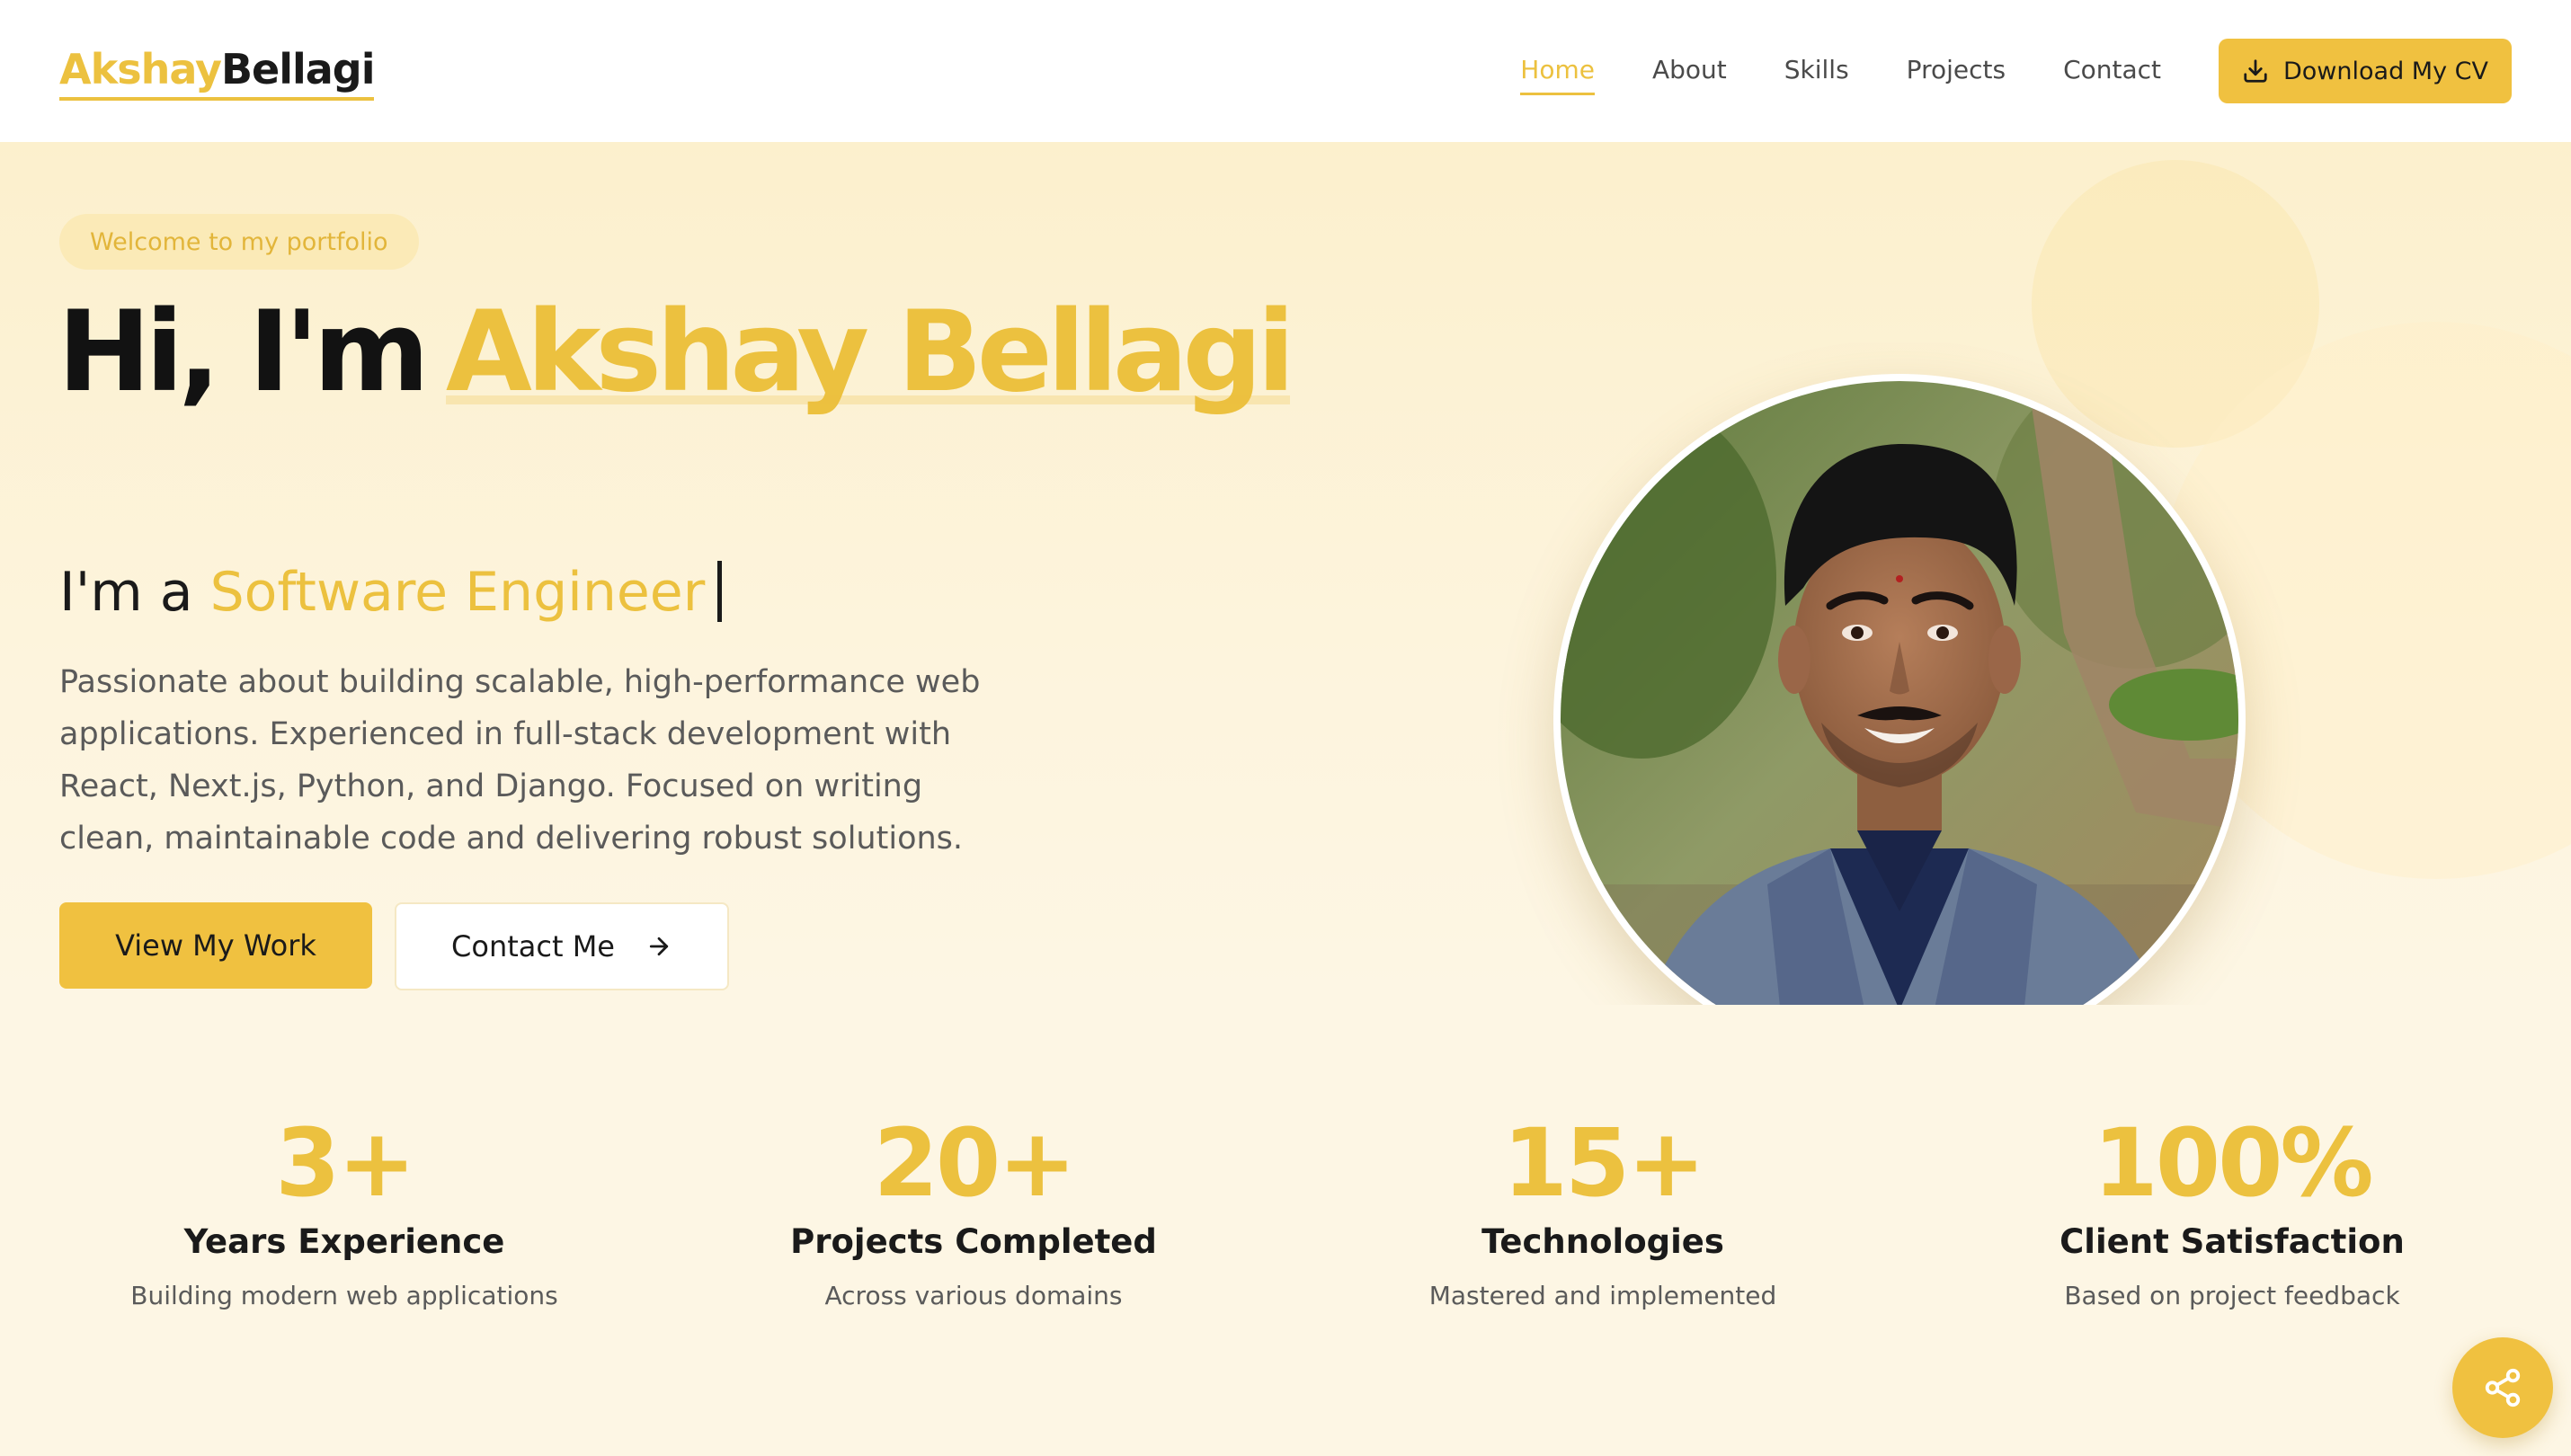  I want to click on typed-role: Software Engineer, so click(458, 593).